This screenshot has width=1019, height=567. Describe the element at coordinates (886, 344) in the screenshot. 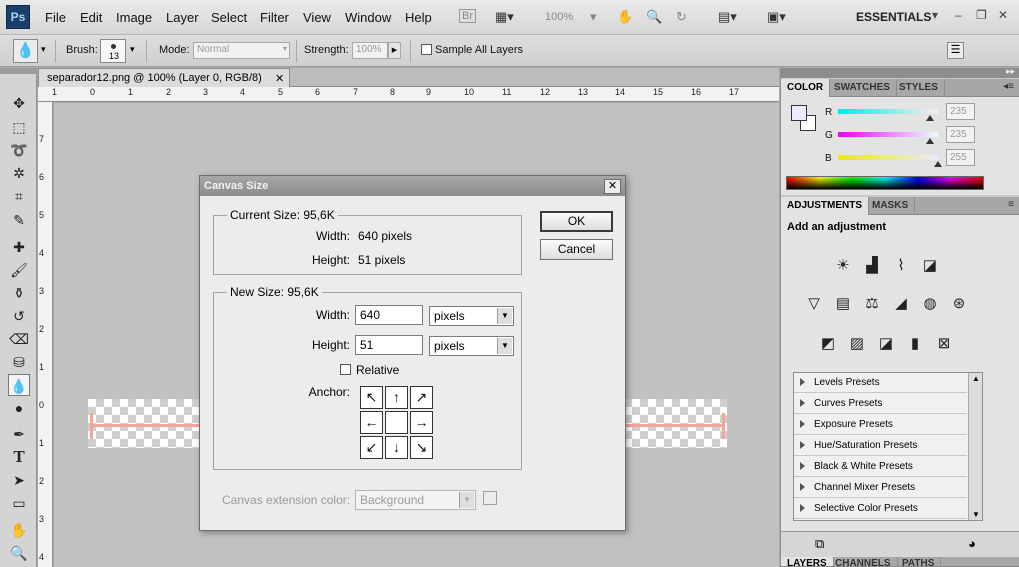

I see `threshold-icon: ◪` at that location.